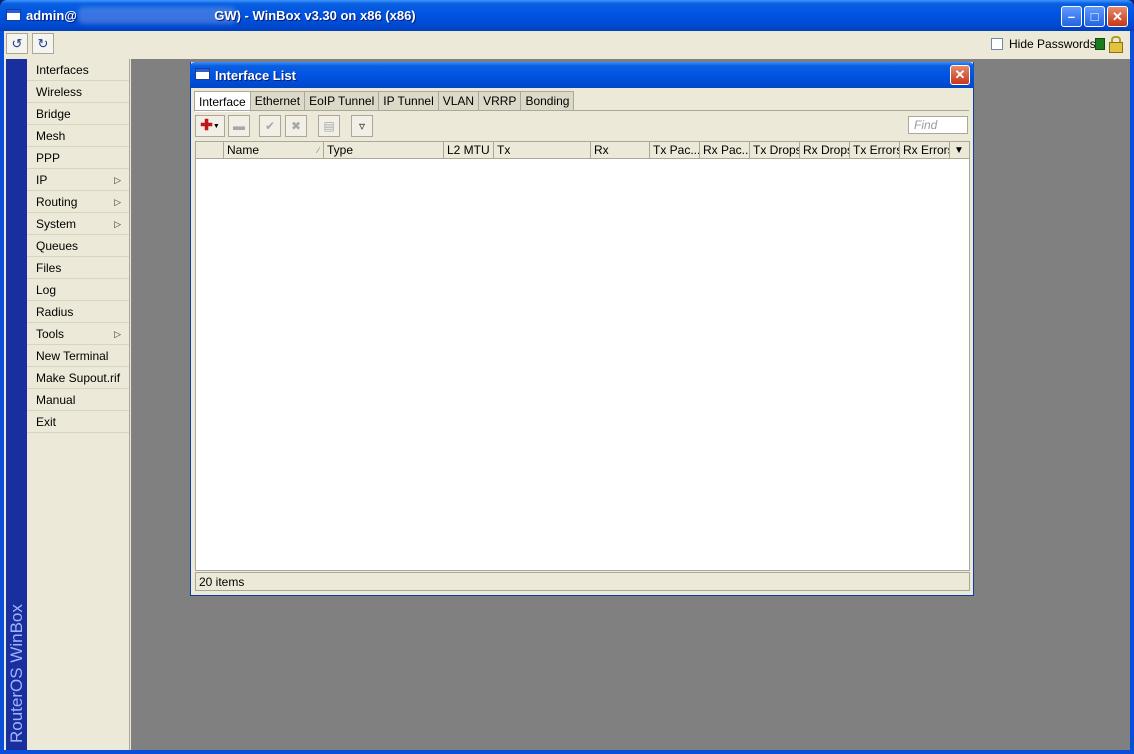  I want to click on lock-icon, so click(1115, 44).